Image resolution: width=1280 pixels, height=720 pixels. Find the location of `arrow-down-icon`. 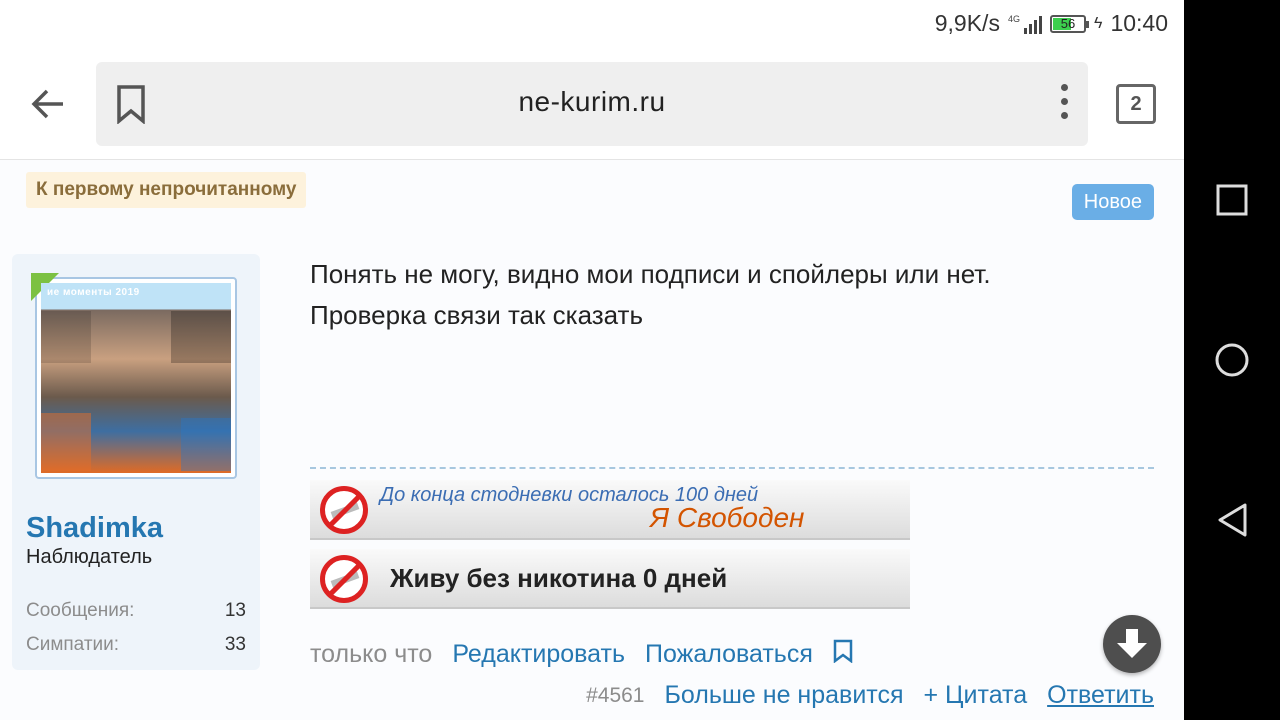

arrow-down-icon is located at coordinates (1132, 643).